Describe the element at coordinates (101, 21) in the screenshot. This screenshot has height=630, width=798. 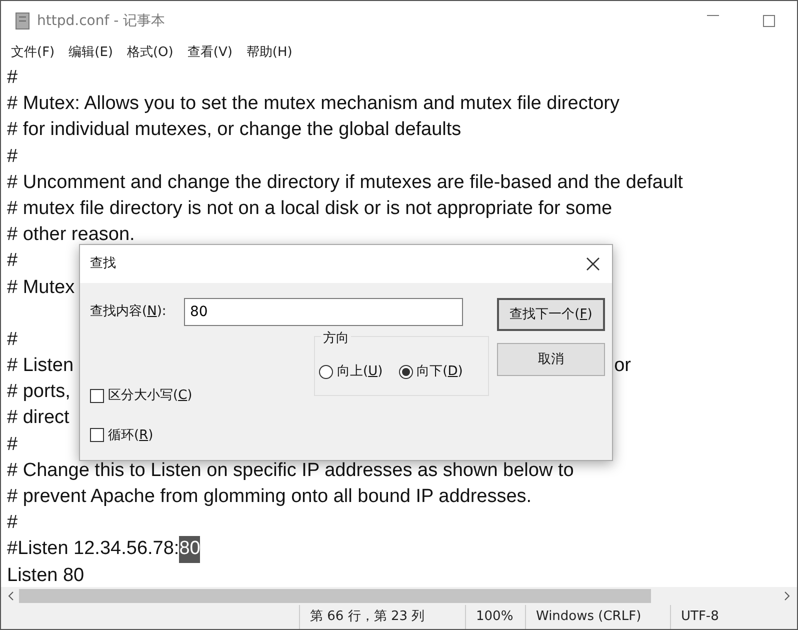
I see `window-title: httpd.conf - 记事本` at that location.